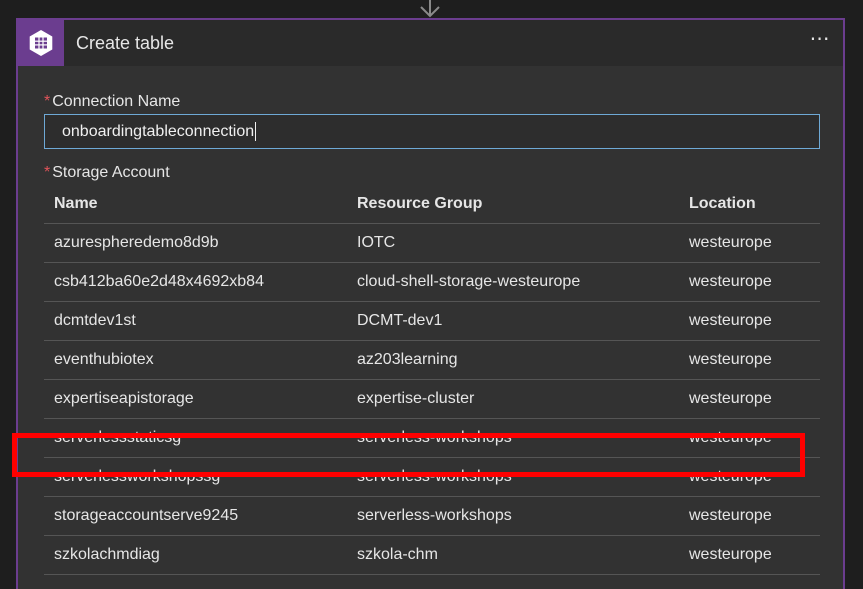 Image resolution: width=863 pixels, height=589 pixels. I want to click on storage-account-label: * Storage Account, so click(107, 173).